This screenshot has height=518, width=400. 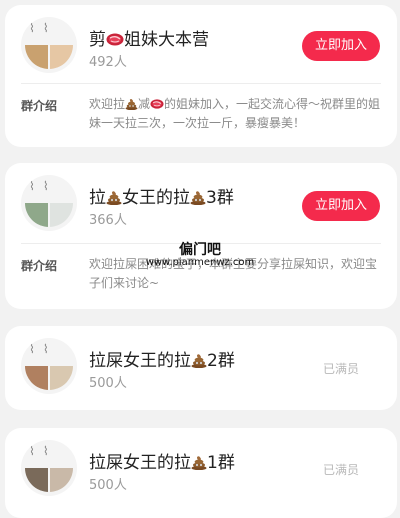 I want to click on group-title: 剪姐妹大本营, so click(x=149, y=40).